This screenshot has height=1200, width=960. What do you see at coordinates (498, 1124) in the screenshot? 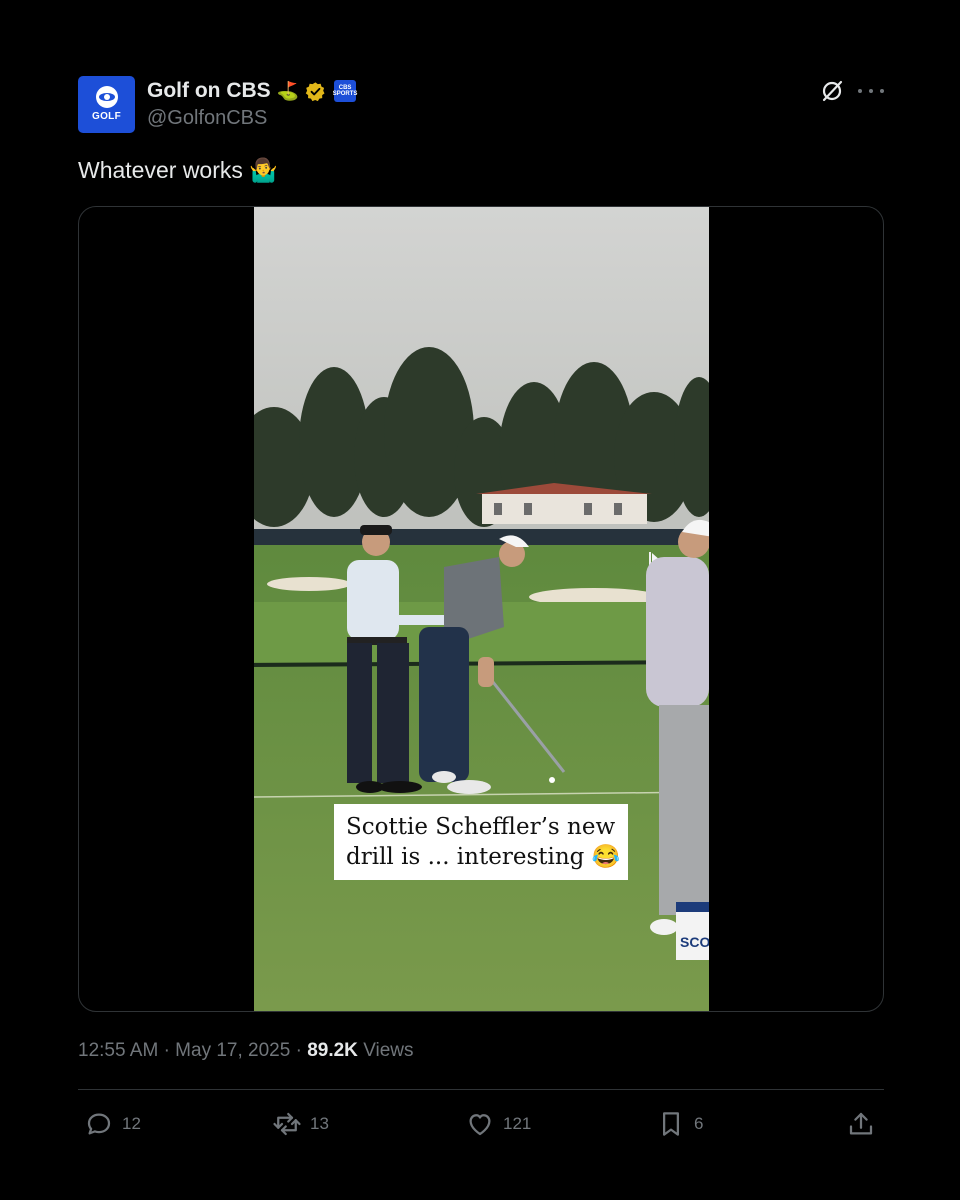
I see `like-button: 121` at bounding box center [498, 1124].